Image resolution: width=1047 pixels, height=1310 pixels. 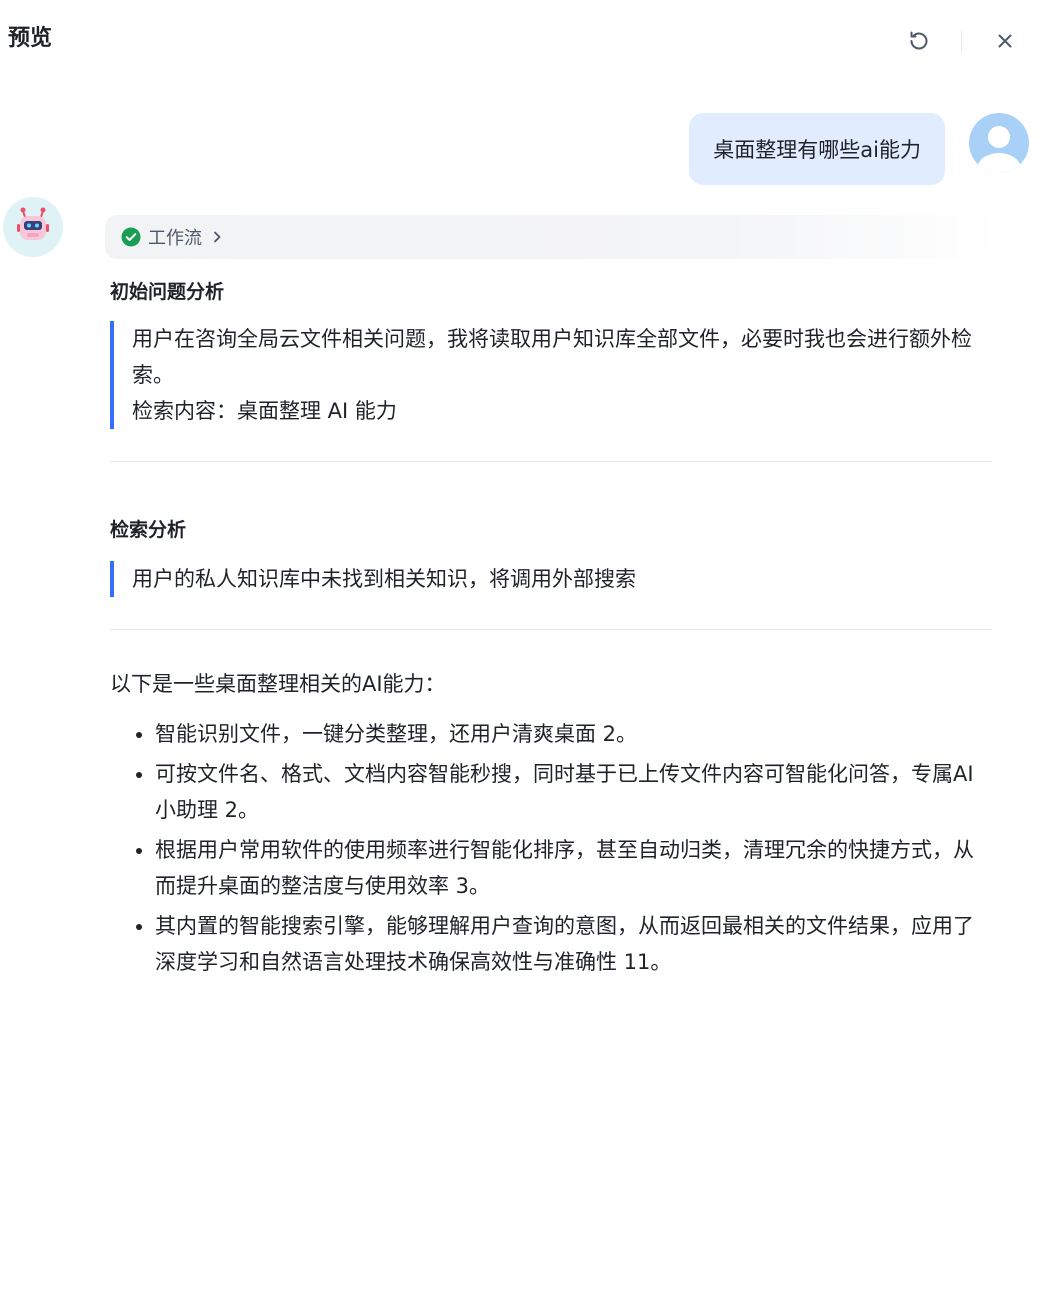 I want to click on quote-line: 用户的私人知识库中未找到相关知识，将调用外部搜索, so click(x=384, y=579).